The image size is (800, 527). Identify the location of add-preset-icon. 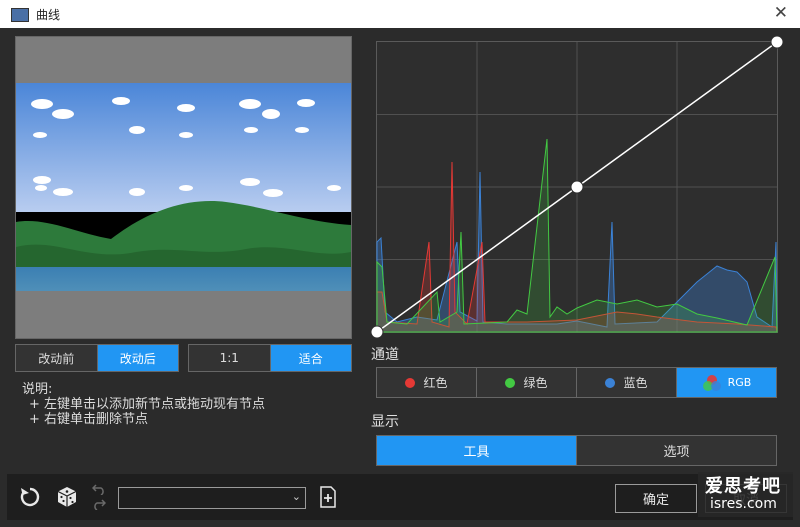
(328, 497).